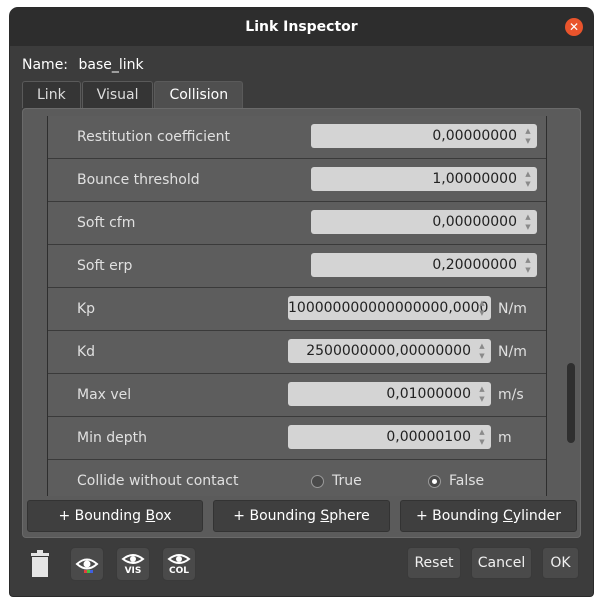  What do you see at coordinates (424, 136) in the screenshot?
I see `restitution-coefficient-field: 0,00000000 ▲ ▼` at bounding box center [424, 136].